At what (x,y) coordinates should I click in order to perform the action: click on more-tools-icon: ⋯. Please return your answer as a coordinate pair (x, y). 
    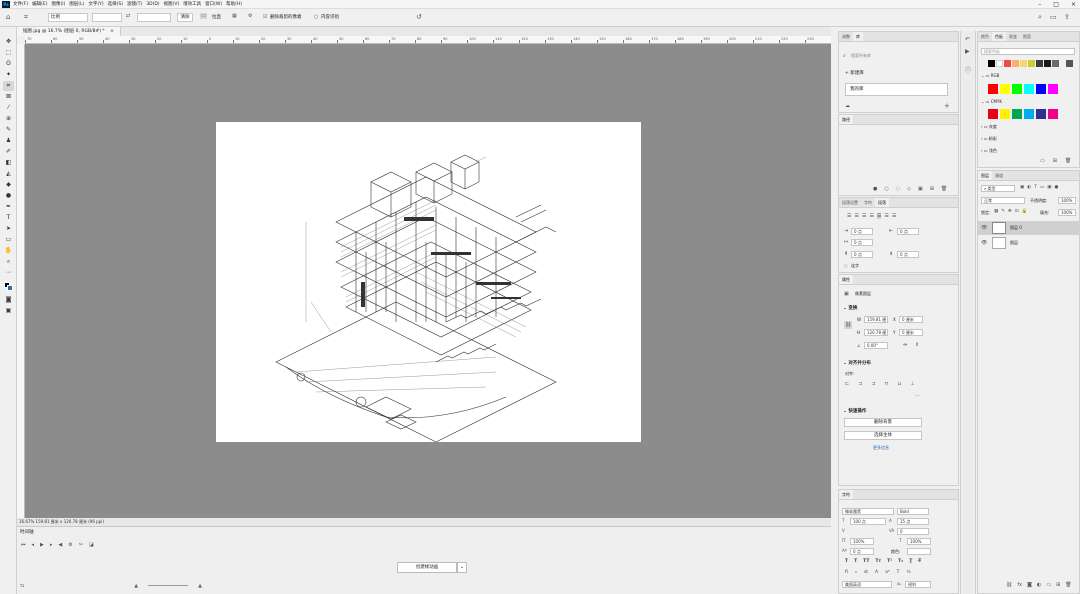
    Looking at the image, I should click on (8, 273).